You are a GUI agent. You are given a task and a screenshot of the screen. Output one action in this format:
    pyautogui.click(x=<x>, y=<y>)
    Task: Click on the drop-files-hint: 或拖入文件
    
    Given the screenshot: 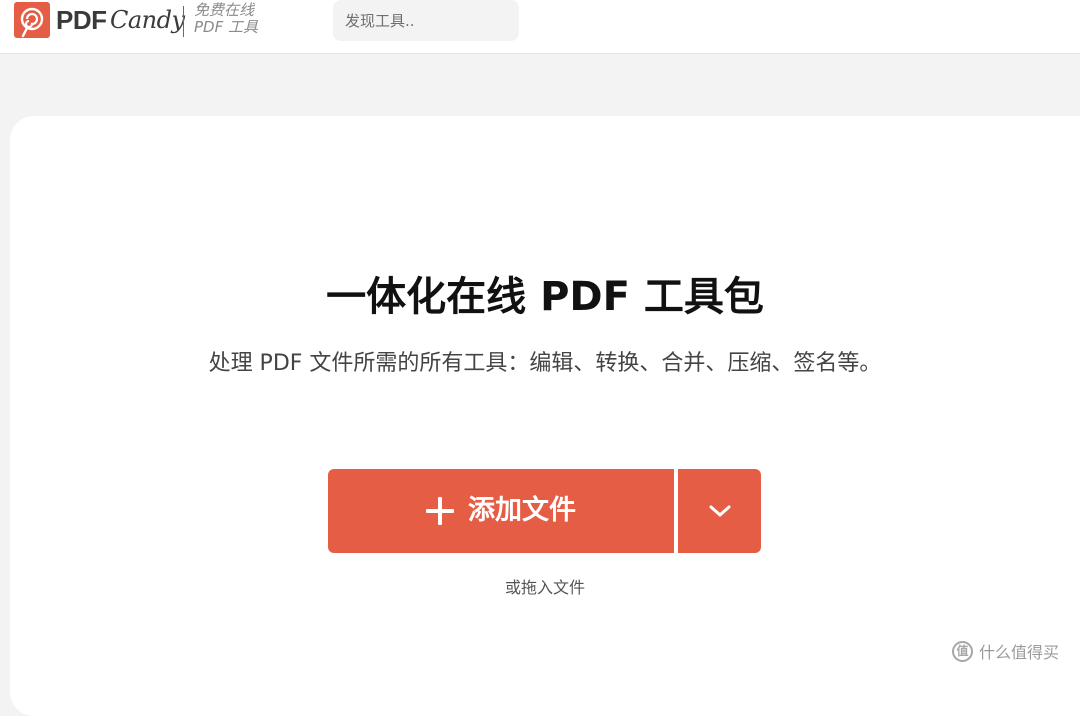 What is the action you would take?
    pyautogui.click(x=544, y=587)
    